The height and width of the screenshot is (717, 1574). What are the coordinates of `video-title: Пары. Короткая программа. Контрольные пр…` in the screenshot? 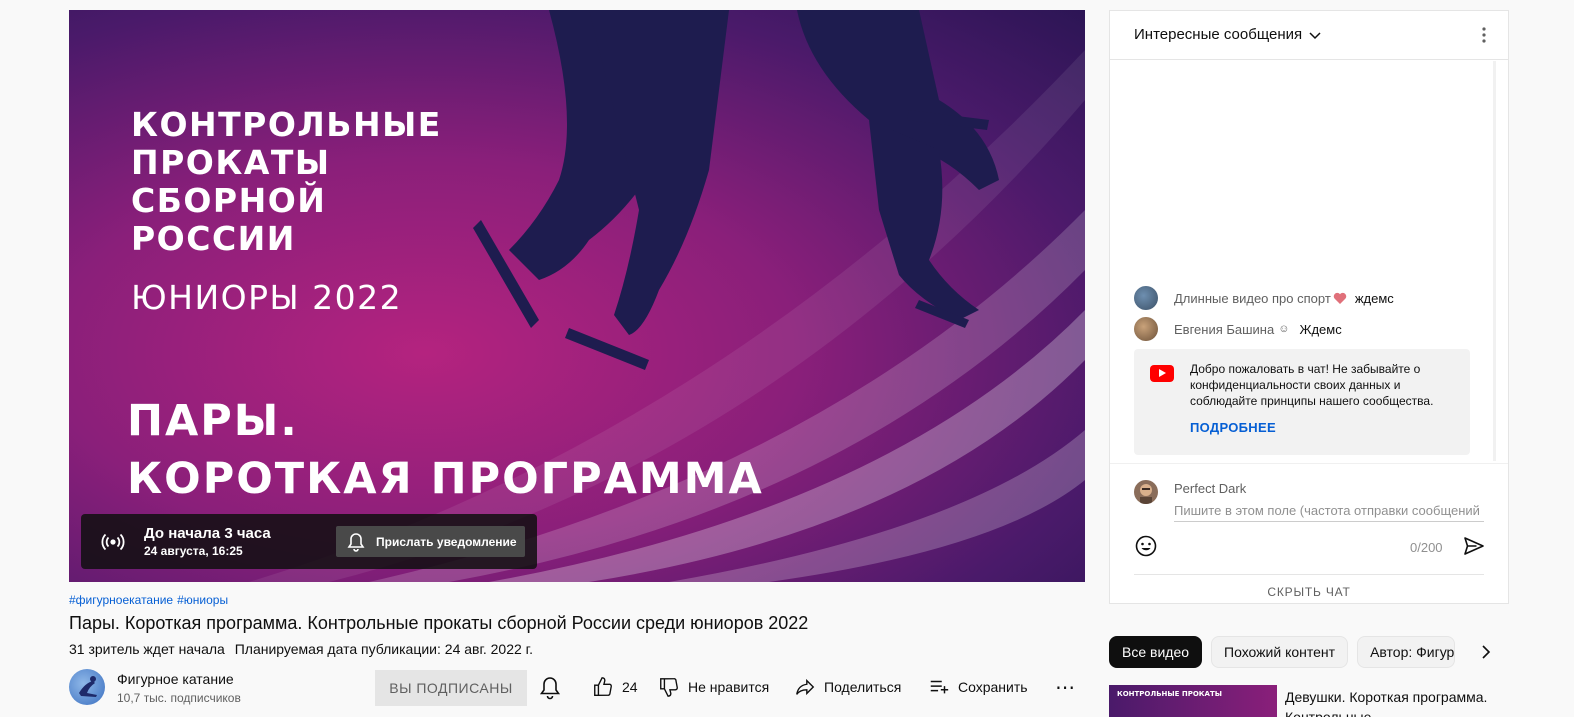 It's located at (439, 623).